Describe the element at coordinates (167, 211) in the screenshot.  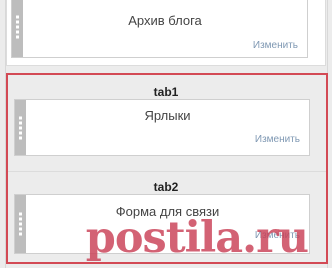
I see `gadget-title: Форма для связи` at that location.